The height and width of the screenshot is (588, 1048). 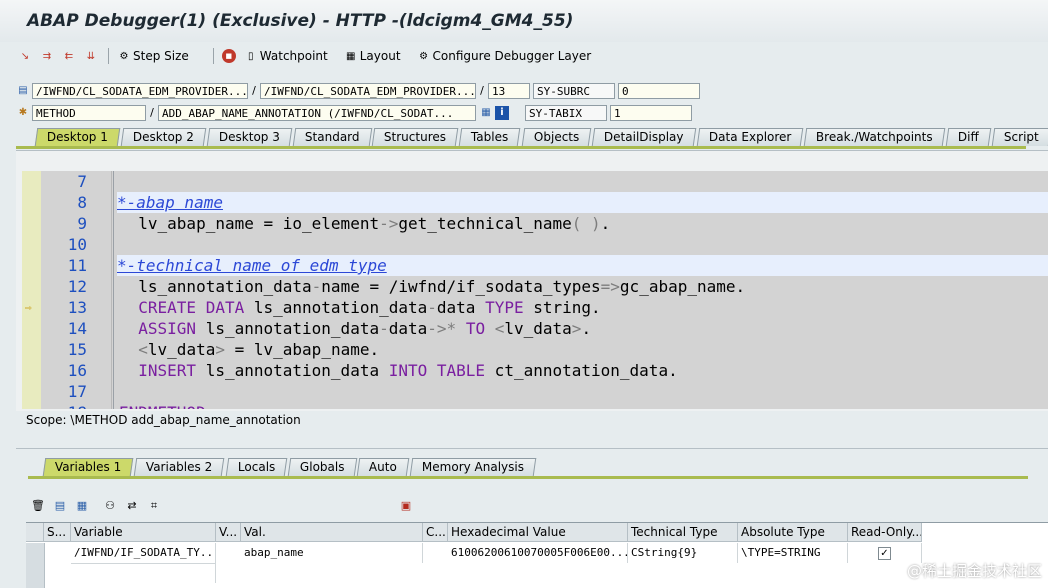 What do you see at coordinates (793, 553) in the screenshot?
I see `absolute-type-cell: \TYPE=STRING` at bounding box center [793, 553].